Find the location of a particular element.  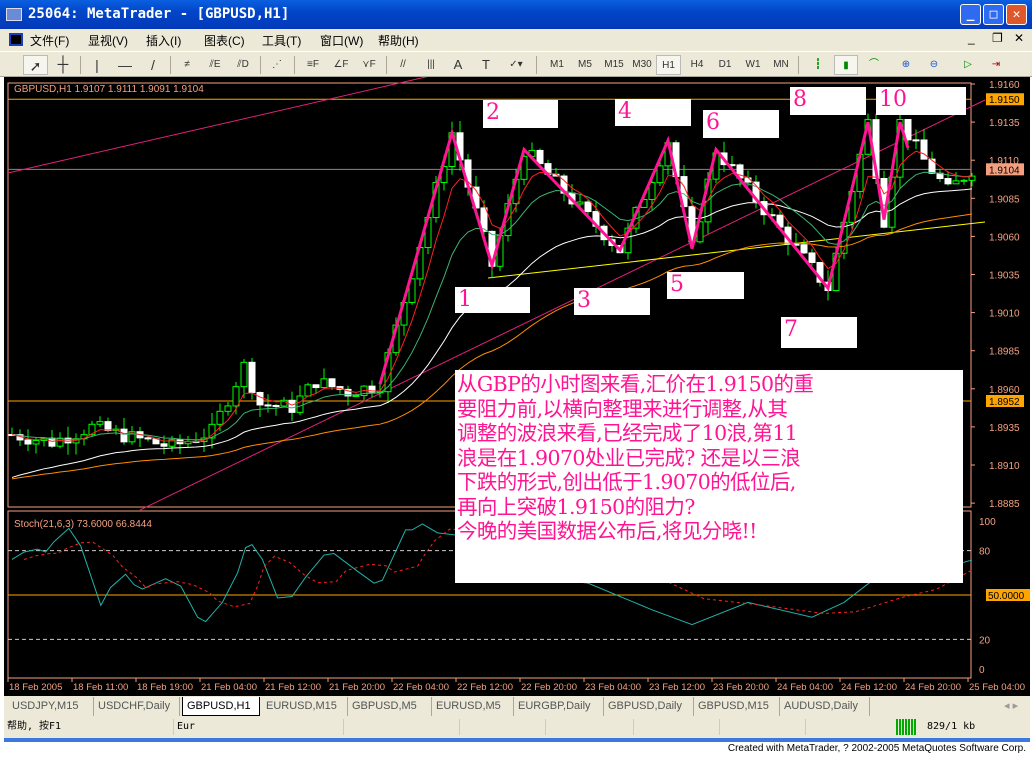

close-button: ✕ is located at coordinates (1016, 14).